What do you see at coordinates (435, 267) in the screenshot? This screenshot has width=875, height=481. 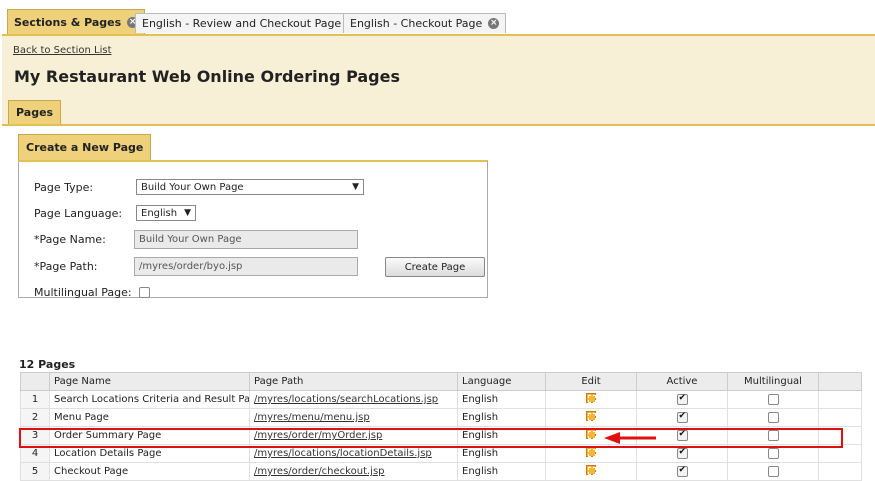 I see `create-page-button: Create Page` at bounding box center [435, 267].